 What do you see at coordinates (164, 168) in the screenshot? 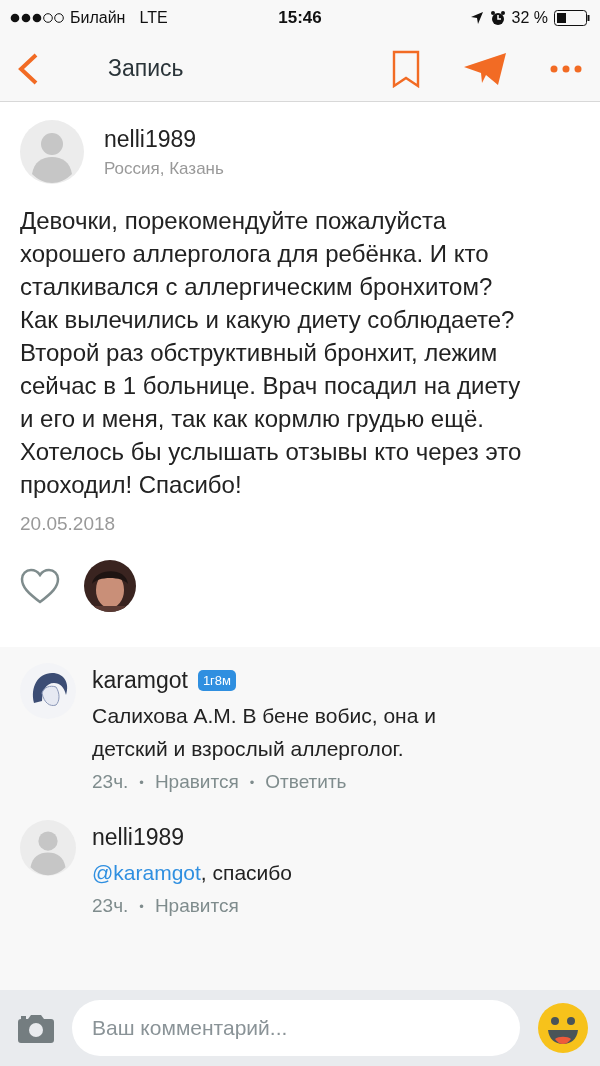
I see `author-location: Россия, Казань` at bounding box center [164, 168].